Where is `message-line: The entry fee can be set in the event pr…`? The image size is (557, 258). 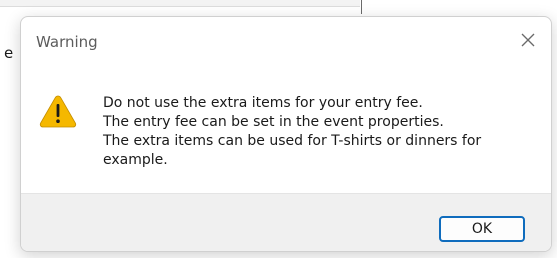
message-line: The entry fee can be set in the event pr… is located at coordinates (273, 122).